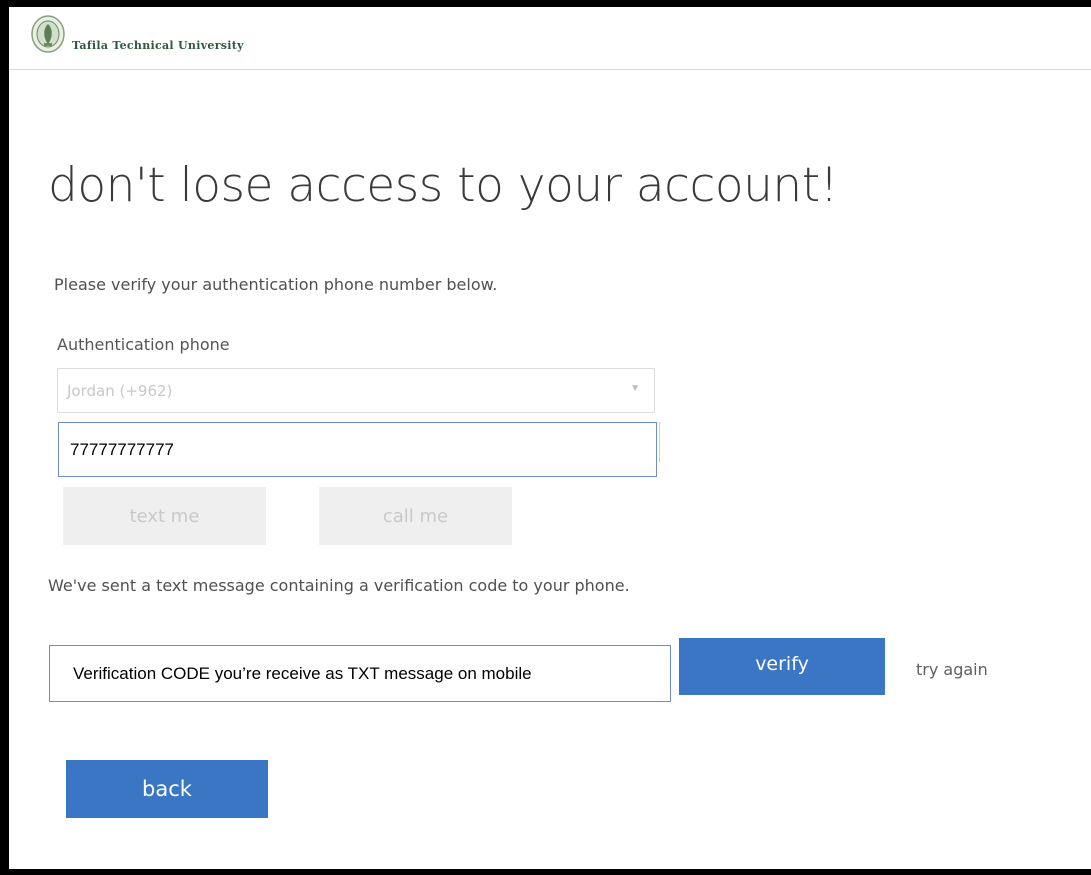 This screenshot has width=1091, height=875. What do you see at coordinates (158, 45) in the screenshot?
I see `university-name-logo: Tafila Technical University` at bounding box center [158, 45].